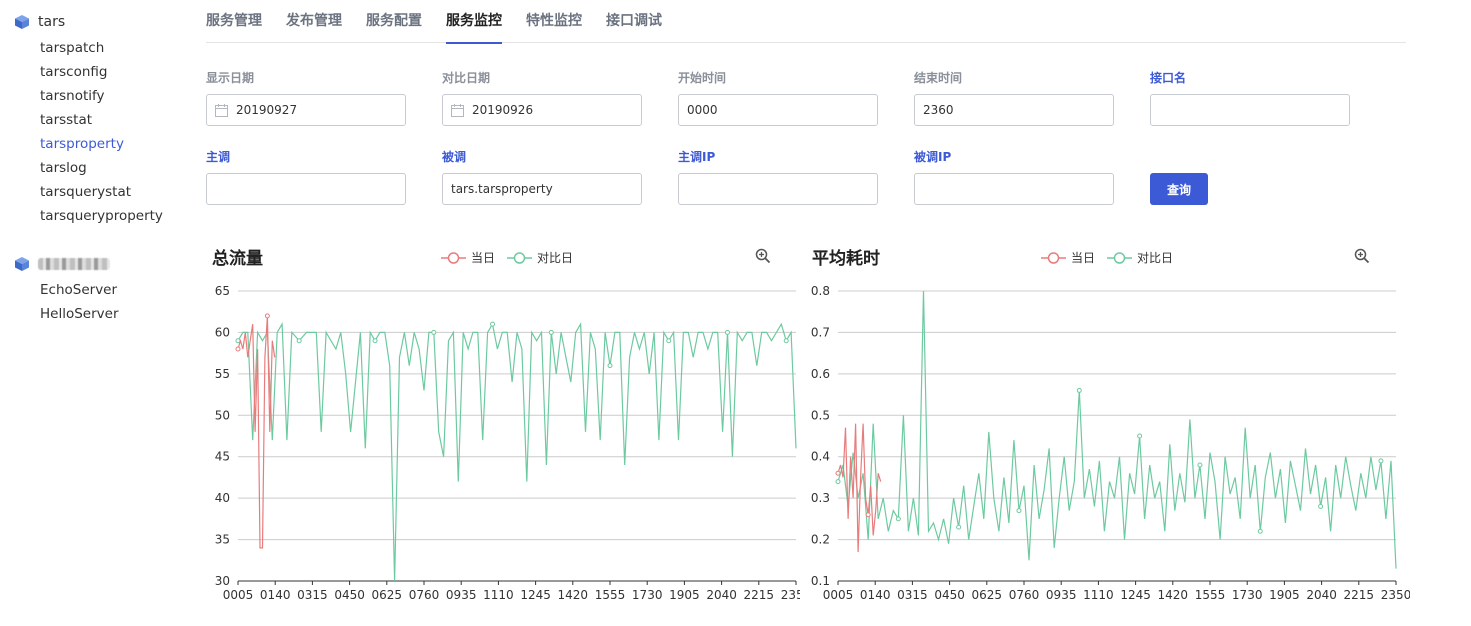  I want to click on x-tick-label: 2350, so click(1395, 595).